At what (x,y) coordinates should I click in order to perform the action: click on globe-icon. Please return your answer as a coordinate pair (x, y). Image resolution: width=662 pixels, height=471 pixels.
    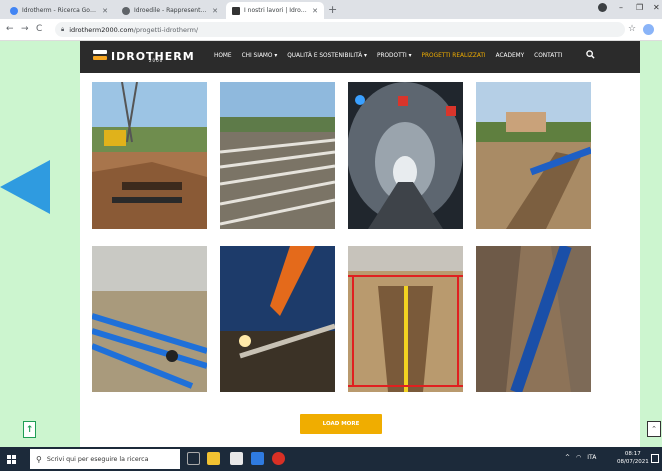
    Looking at the image, I should click on (126, 10).